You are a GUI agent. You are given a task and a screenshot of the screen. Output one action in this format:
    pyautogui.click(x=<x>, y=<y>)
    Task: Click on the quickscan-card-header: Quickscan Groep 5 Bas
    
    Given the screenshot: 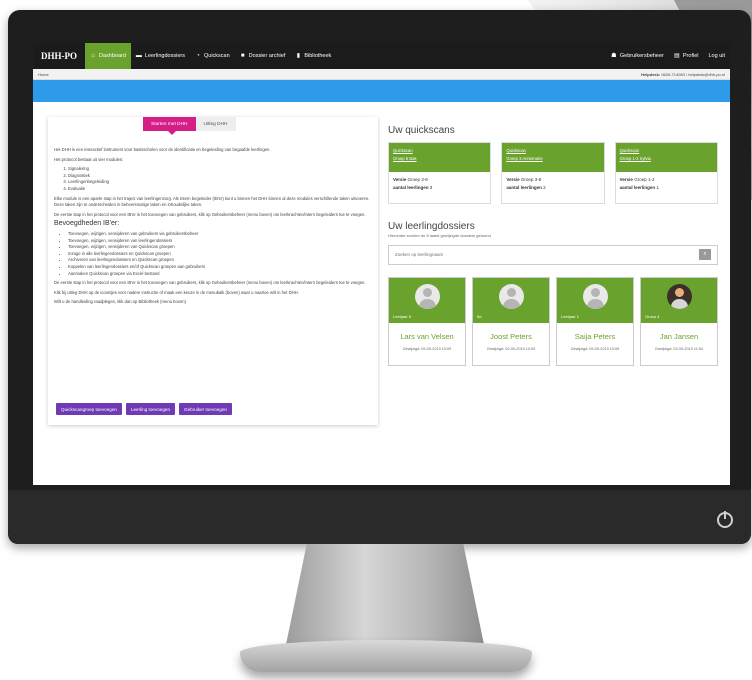 What is the action you would take?
    pyautogui.click(x=440, y=157)
    